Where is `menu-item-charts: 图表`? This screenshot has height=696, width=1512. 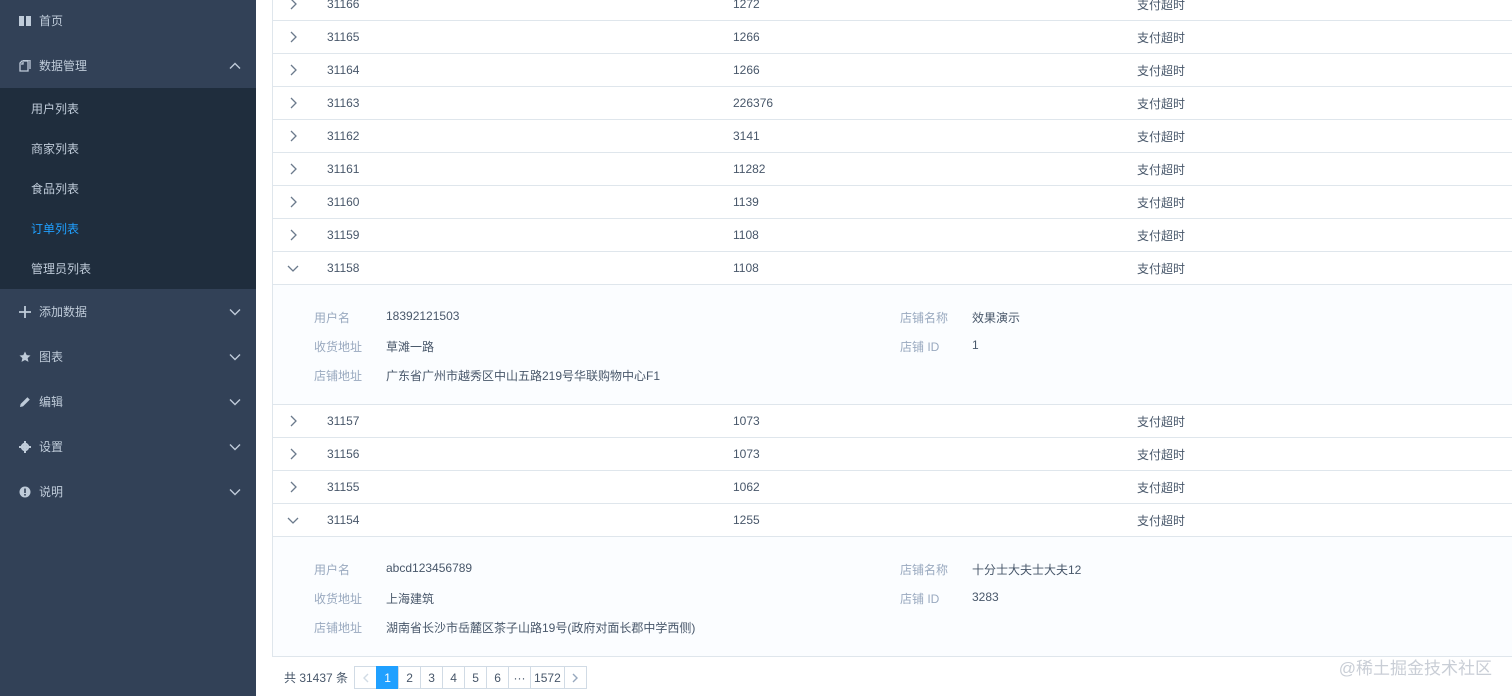 menu-item-charts: 图表 is located at coordinates (128, 356).